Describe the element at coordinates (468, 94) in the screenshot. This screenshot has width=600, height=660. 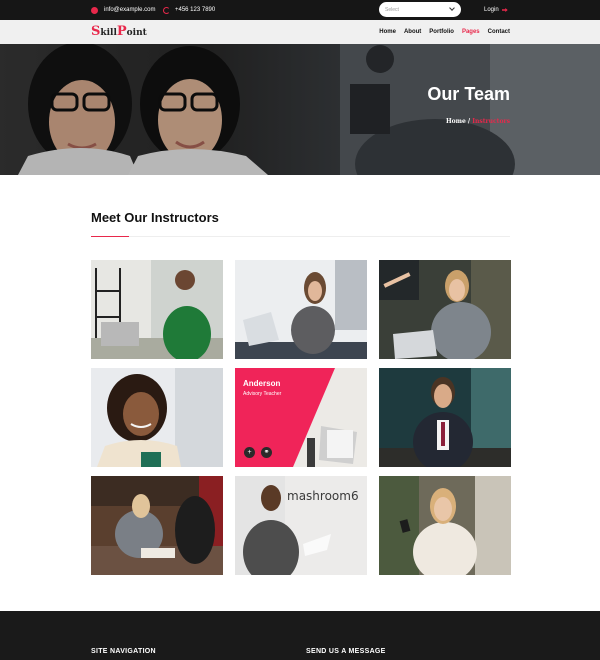
I see `page-title: Our Team` at that location.